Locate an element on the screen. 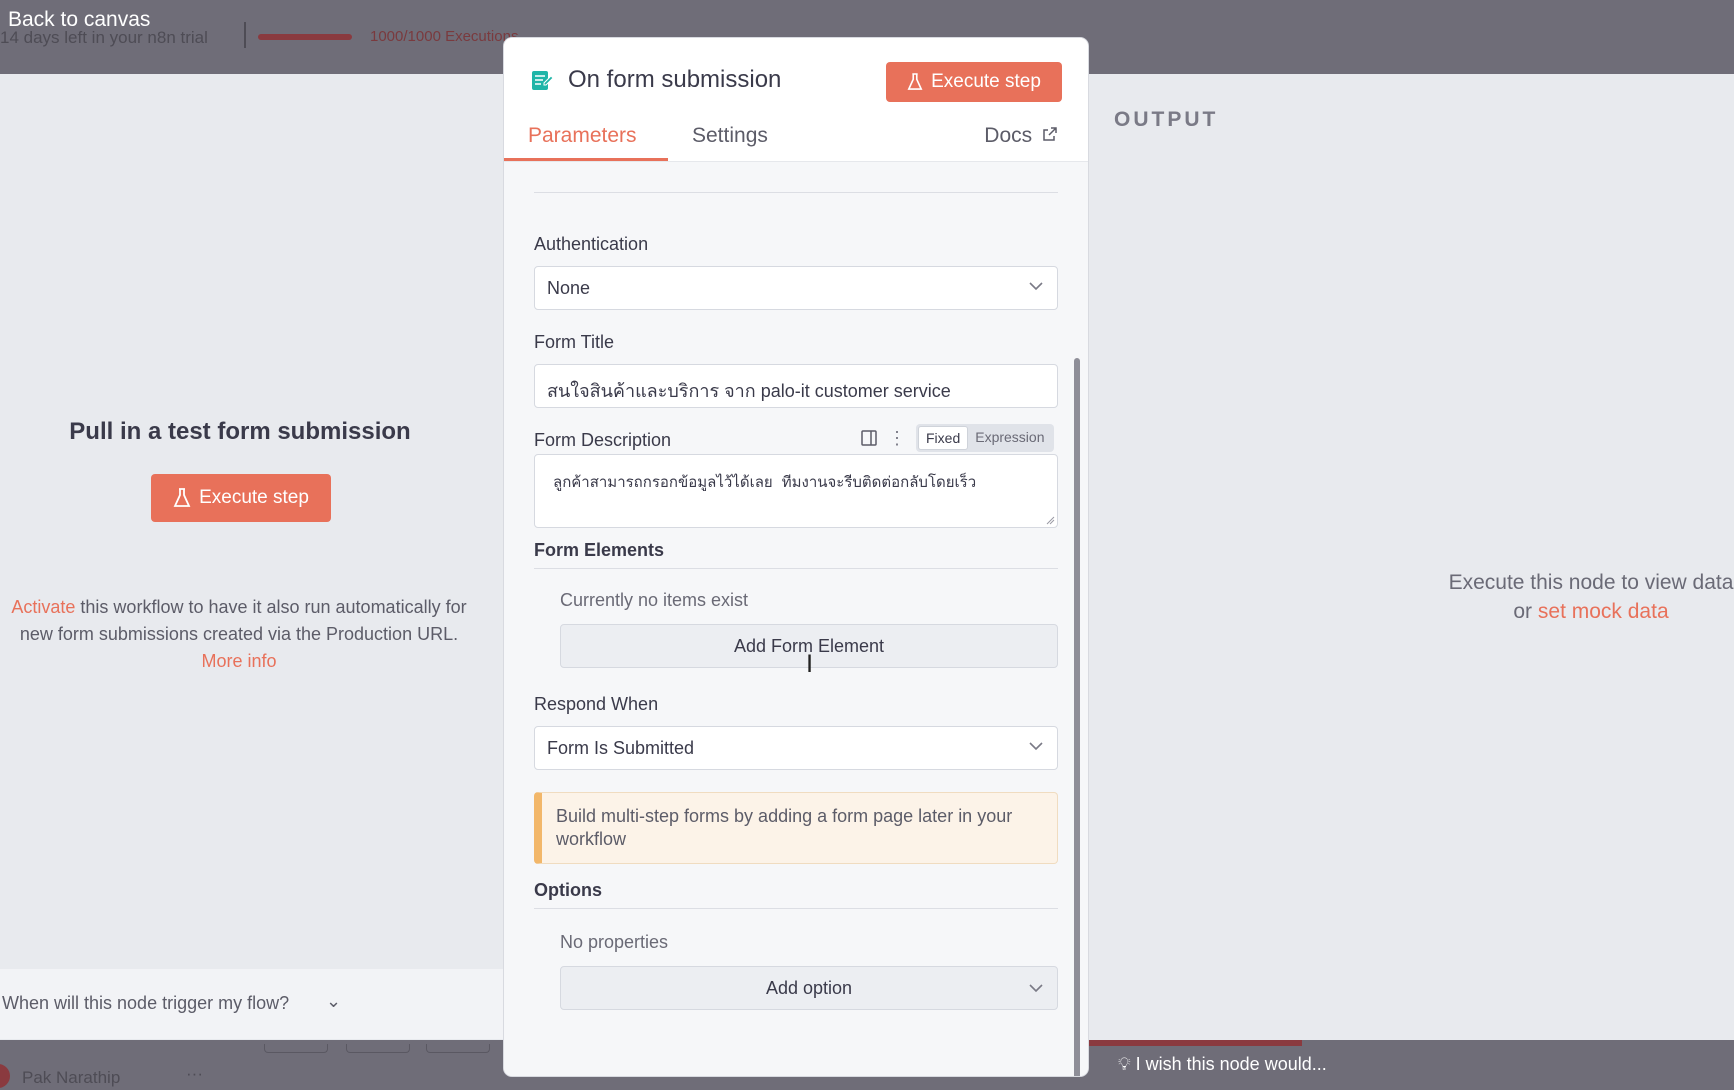 This screenshot has width=1734, height=1090. authentication-value: None is located at coordinates (569, 288).